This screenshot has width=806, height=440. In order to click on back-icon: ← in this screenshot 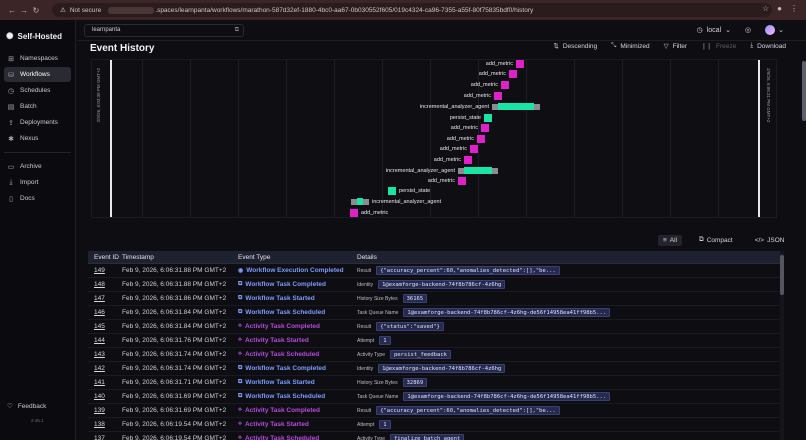, I will do `click(12, 10)`.